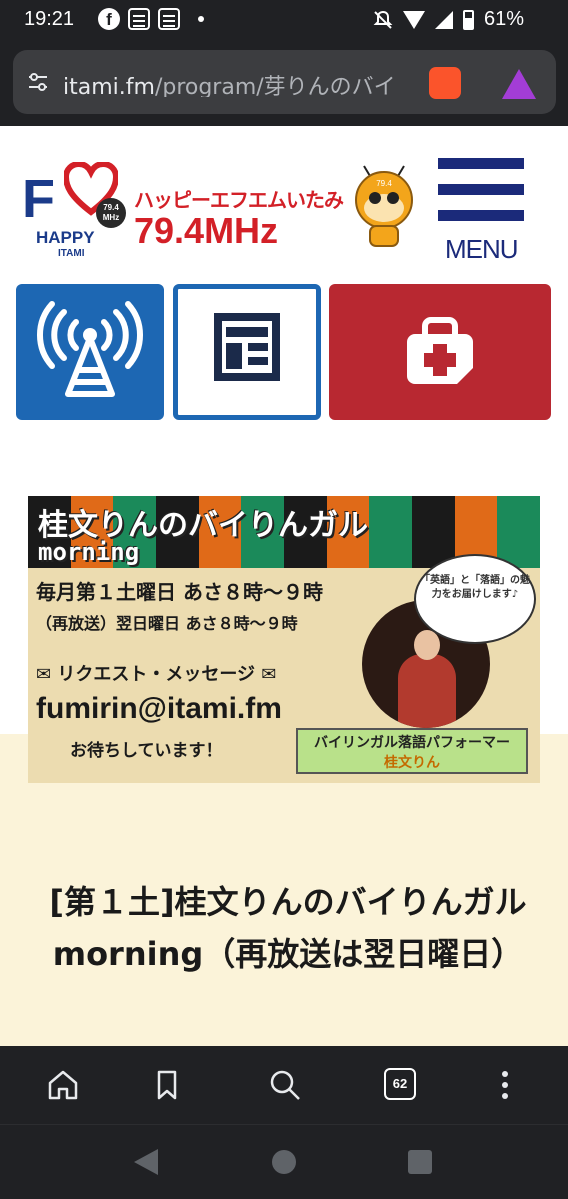 Image resolution: width=568 pixels, height=1199 pixels. What do you see at coordinates (89, 552) in the screenshot?
I see `banner-subtitle: morning` at bounding box center [89, 552].